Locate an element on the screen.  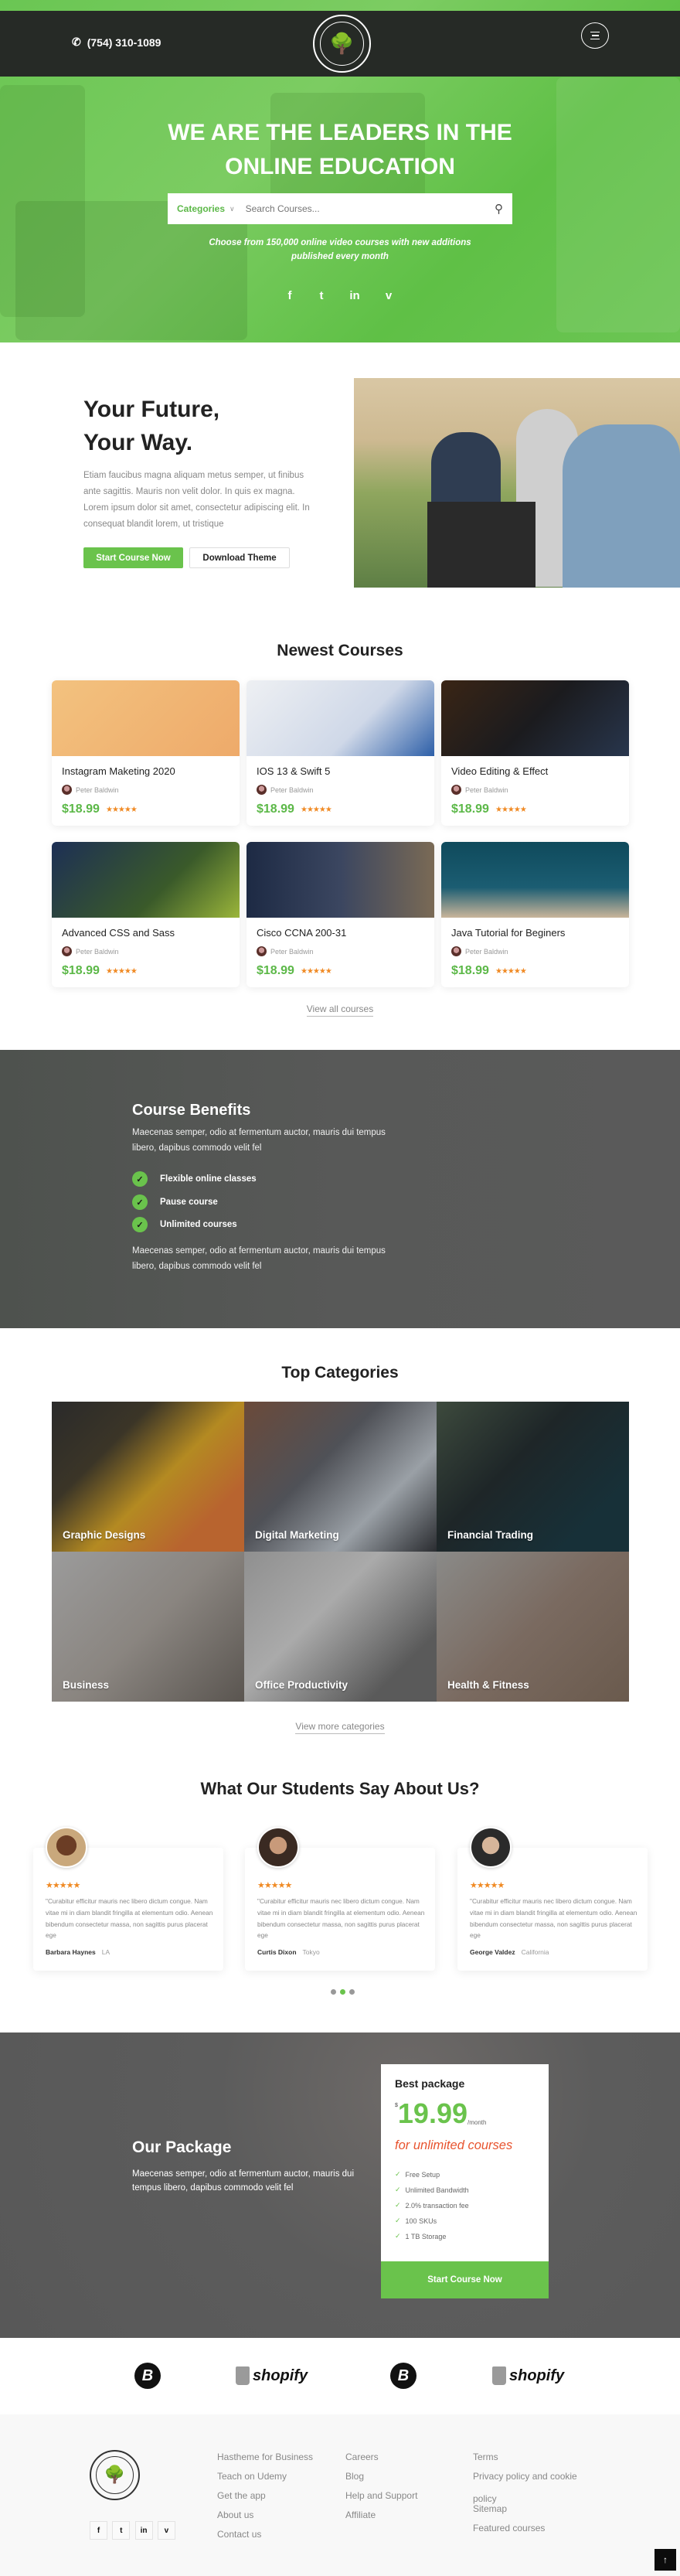
back-to-top-button: ↑ is located at coordinates (665, 2560).